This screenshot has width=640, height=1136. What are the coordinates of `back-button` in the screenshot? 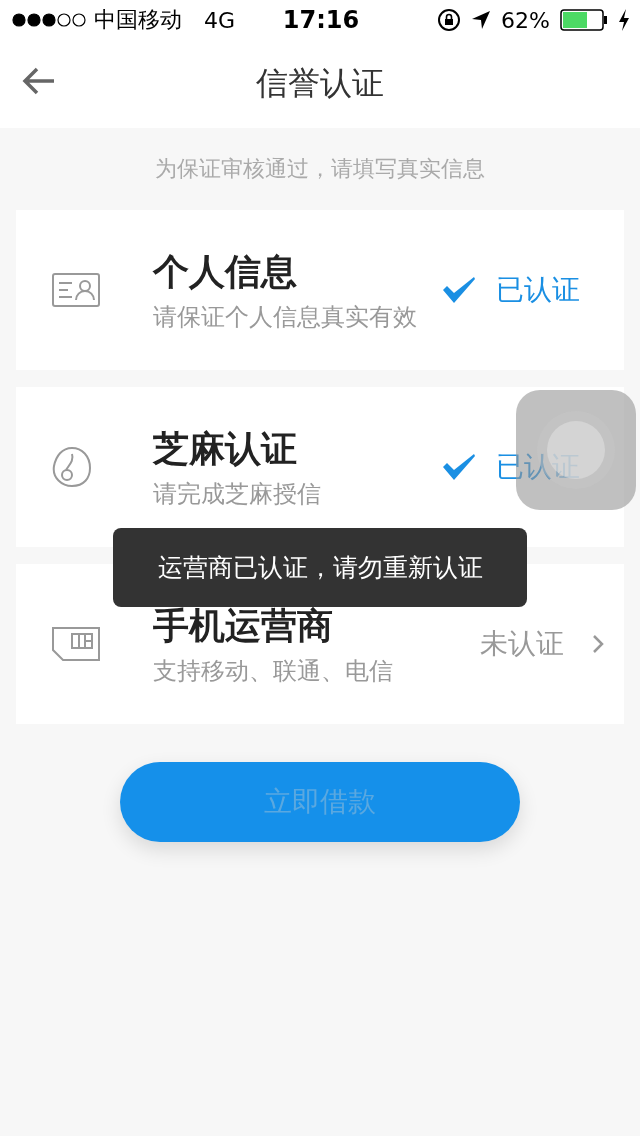 It's located at (39, 81).